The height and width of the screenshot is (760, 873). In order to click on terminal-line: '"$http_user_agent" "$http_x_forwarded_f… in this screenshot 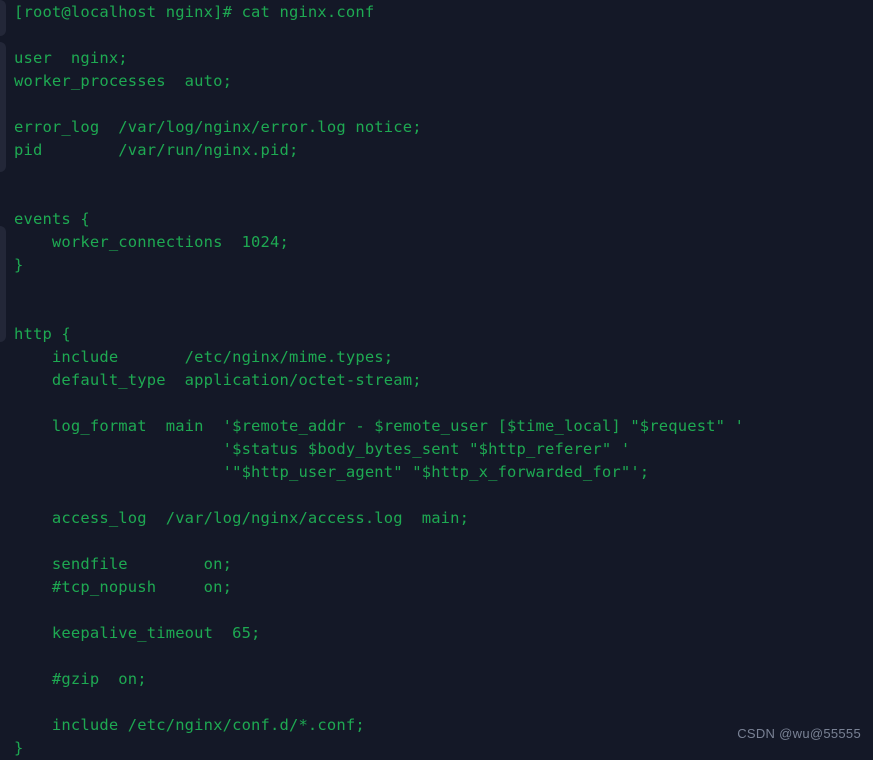, I will do `click(332, 472)`.